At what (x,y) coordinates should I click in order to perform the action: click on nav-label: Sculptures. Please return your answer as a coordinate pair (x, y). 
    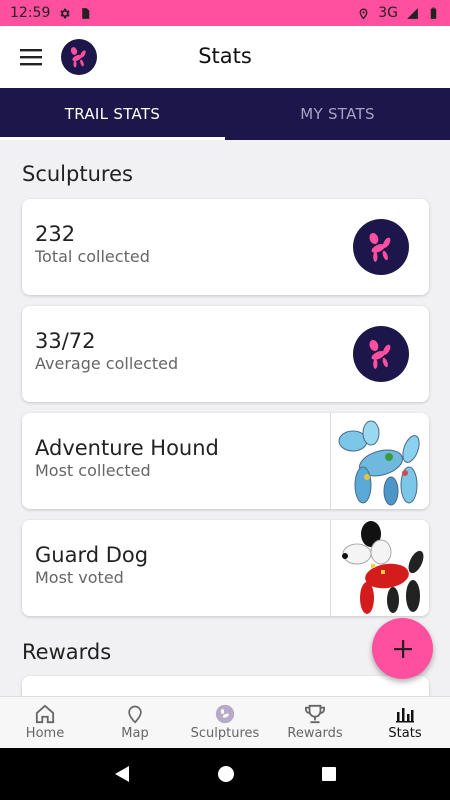
    Looking at the image, I should click on (225, 733).